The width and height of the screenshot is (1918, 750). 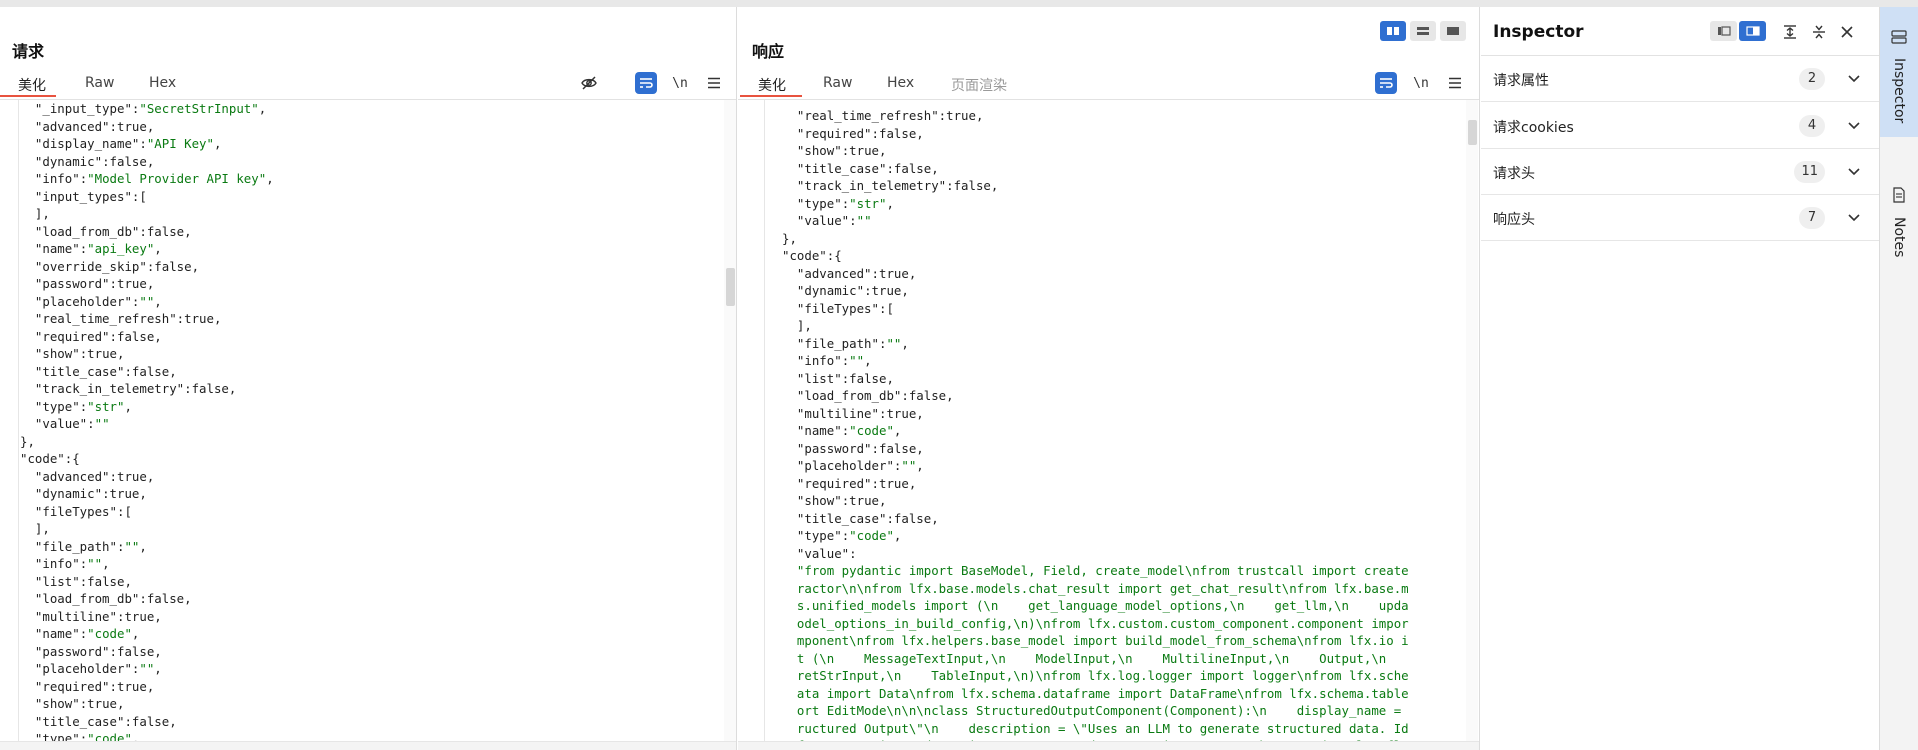 I want to click on request-code-line: "info":"",, so click(x=72, y=563).